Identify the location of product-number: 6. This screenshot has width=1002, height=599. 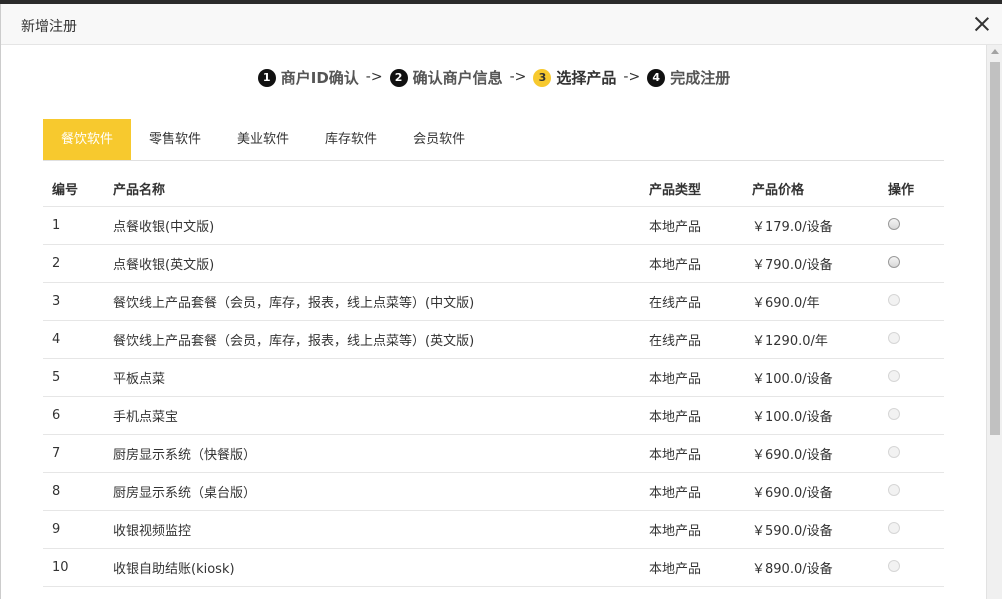
(56, 415).